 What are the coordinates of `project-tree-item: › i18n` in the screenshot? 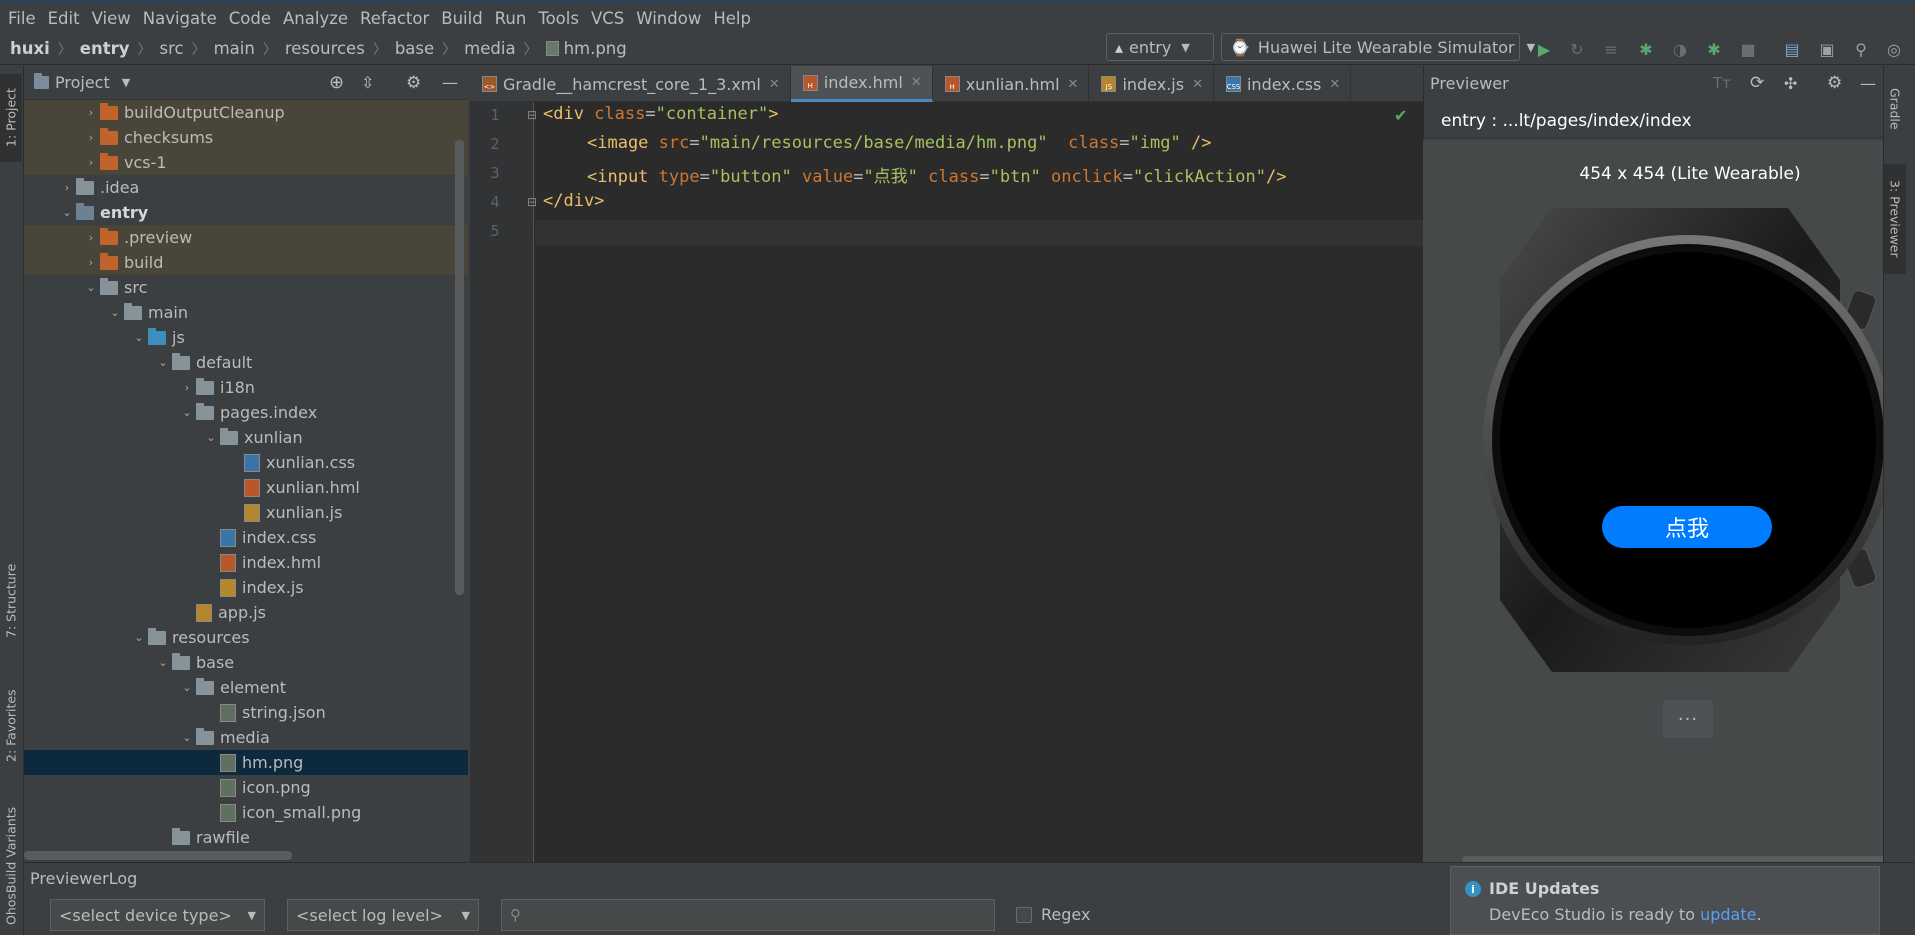 It's located at (246, 387).